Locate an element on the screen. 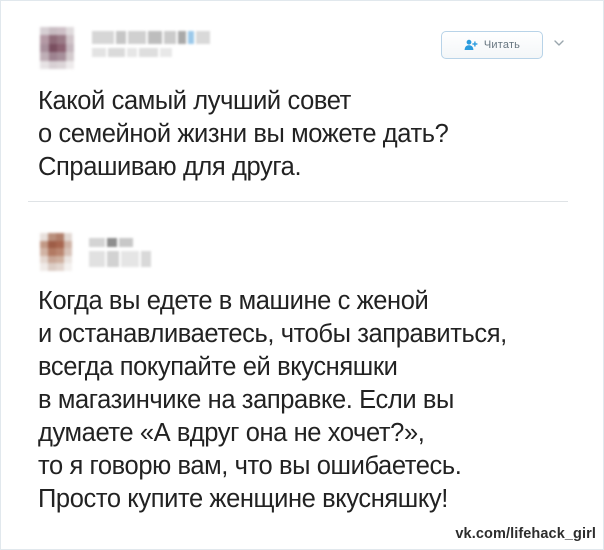 The image size is (604, 550). follow-label: Читать is located at coordinates (502, 45).